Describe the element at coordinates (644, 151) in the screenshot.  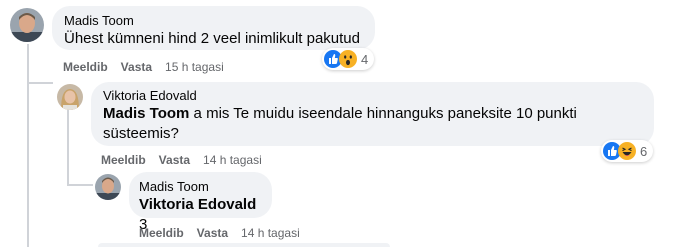
I see `reaction-count: 6` at that location.